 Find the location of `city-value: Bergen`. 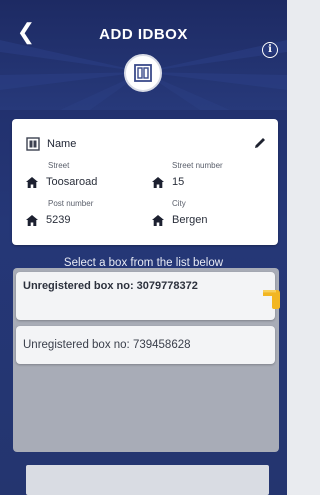

city-value: Bergen is located at coordinates (179, 220).